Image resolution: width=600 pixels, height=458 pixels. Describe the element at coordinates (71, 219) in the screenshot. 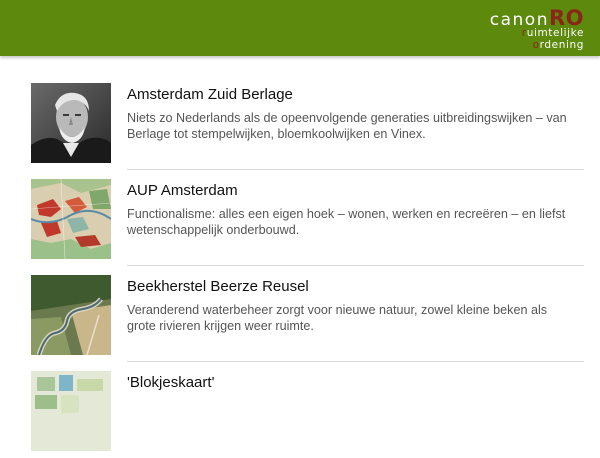

I see `thumbnail-plan-map` at that location.